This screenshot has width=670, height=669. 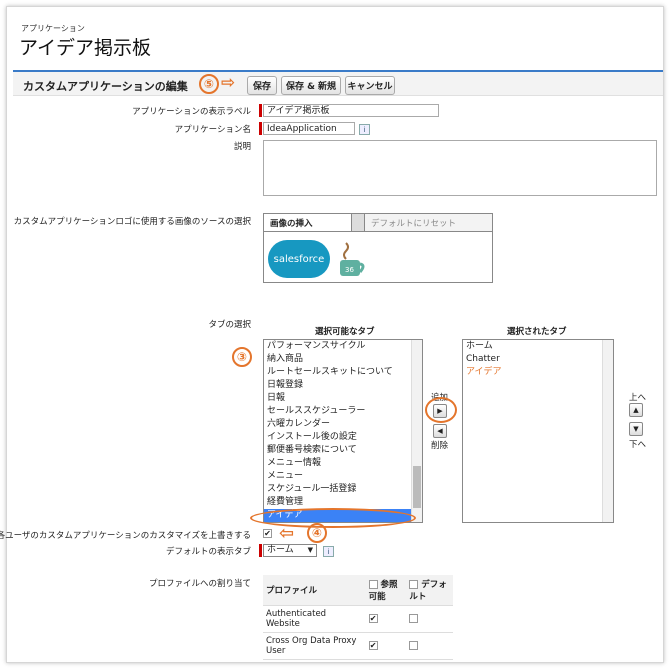 What do you see at coordinates (343, 346) in the screenshot?
I see `list-item: パフォーマンスサイクル` at bounding box center [343, 346].